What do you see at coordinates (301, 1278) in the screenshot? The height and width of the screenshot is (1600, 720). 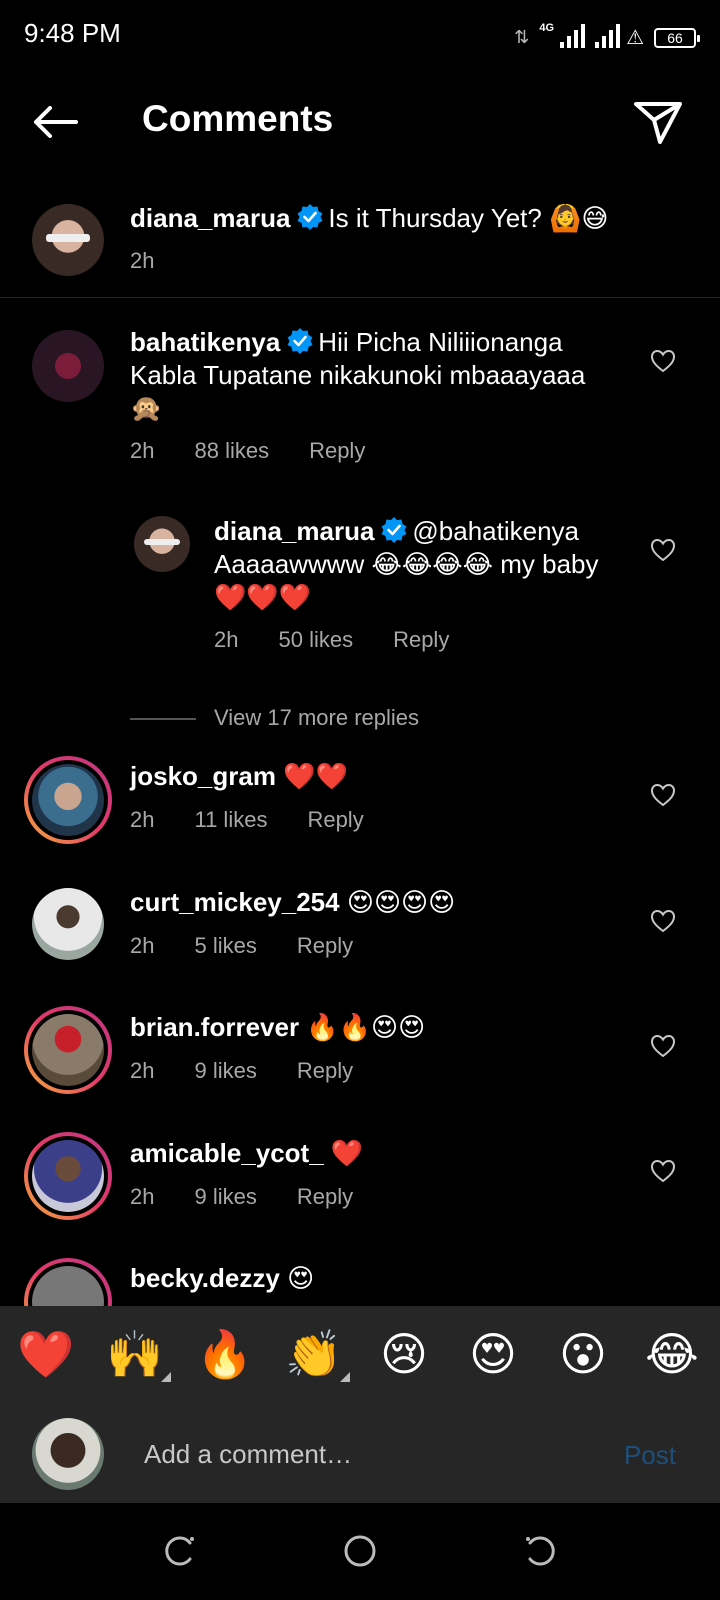 I see `comment-body: 😍` at bounding box center [301, 1278].